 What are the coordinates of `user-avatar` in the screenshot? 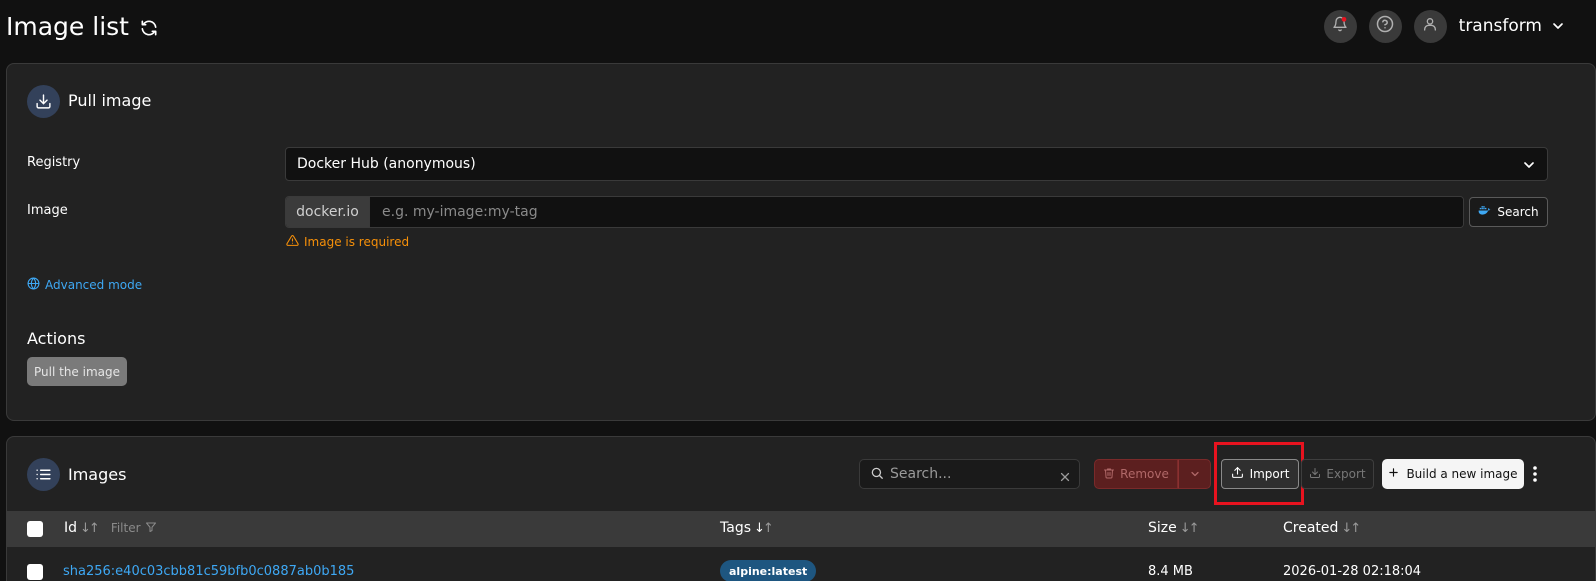 It's located at (1430, 26).